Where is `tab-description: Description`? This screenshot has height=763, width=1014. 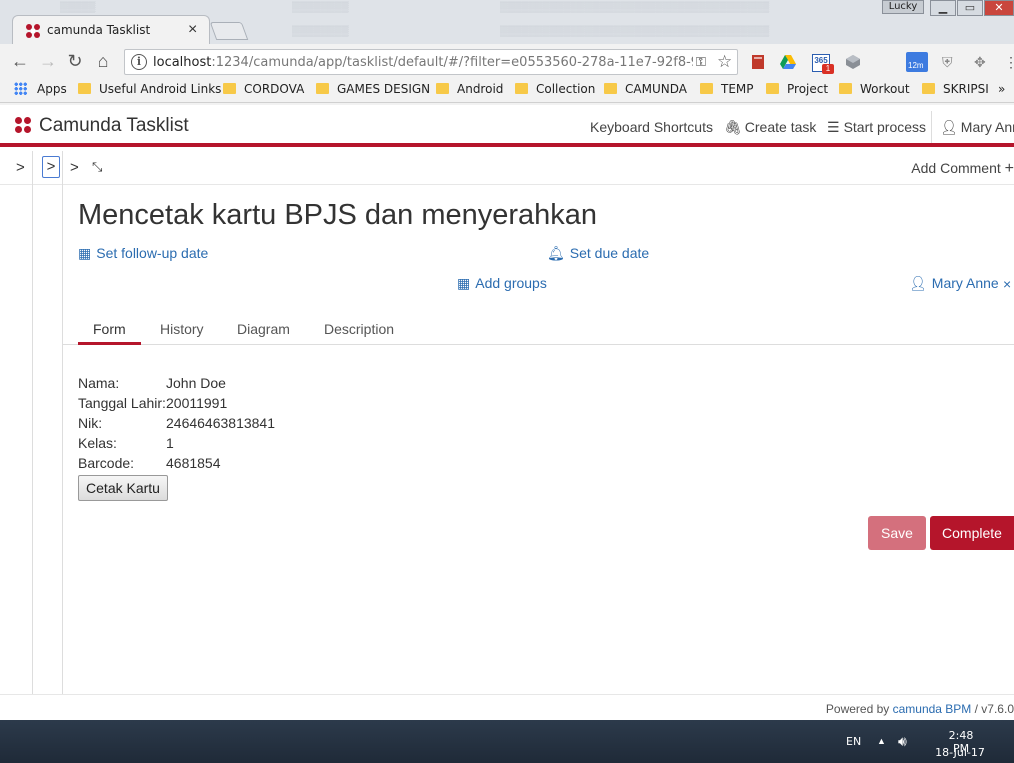 tab-description: Description is located at coordinates (359, 329).